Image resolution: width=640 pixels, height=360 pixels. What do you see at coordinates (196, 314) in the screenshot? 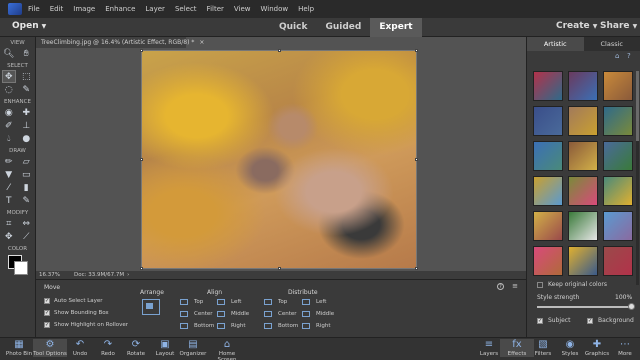
I see `align-center-button: Center` at bounding box center [196, 314].